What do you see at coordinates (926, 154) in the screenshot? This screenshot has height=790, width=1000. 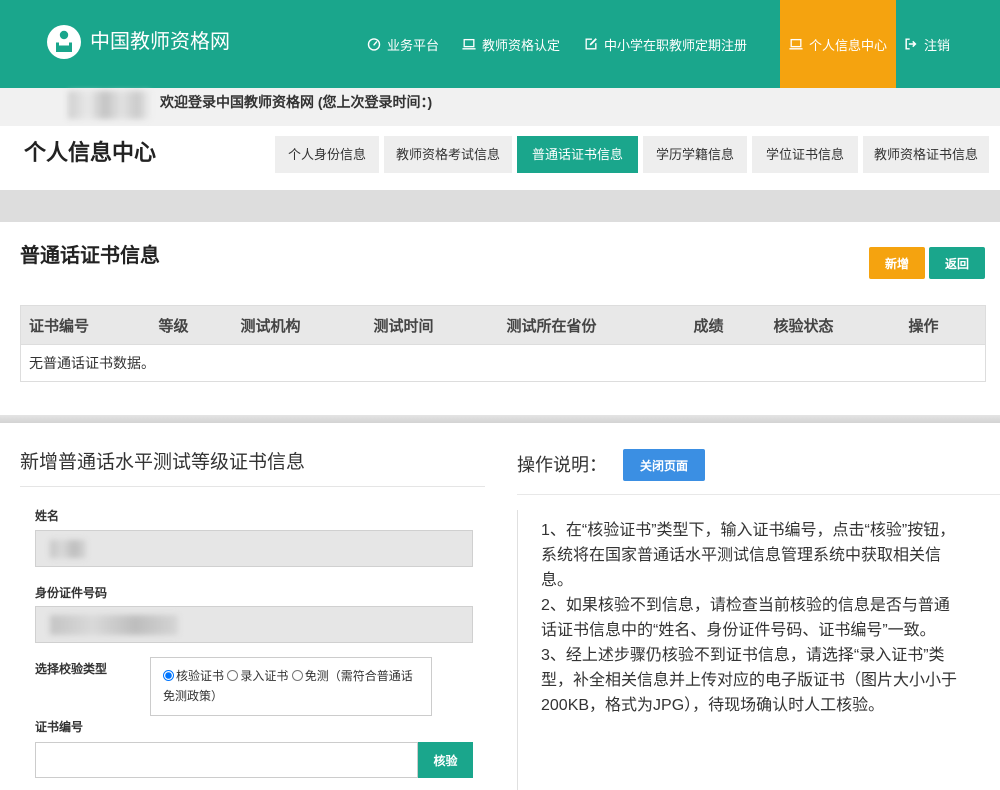 I see `tab-teacher-certificate: 教师资格证书信息` at bounding box center [926, 154].